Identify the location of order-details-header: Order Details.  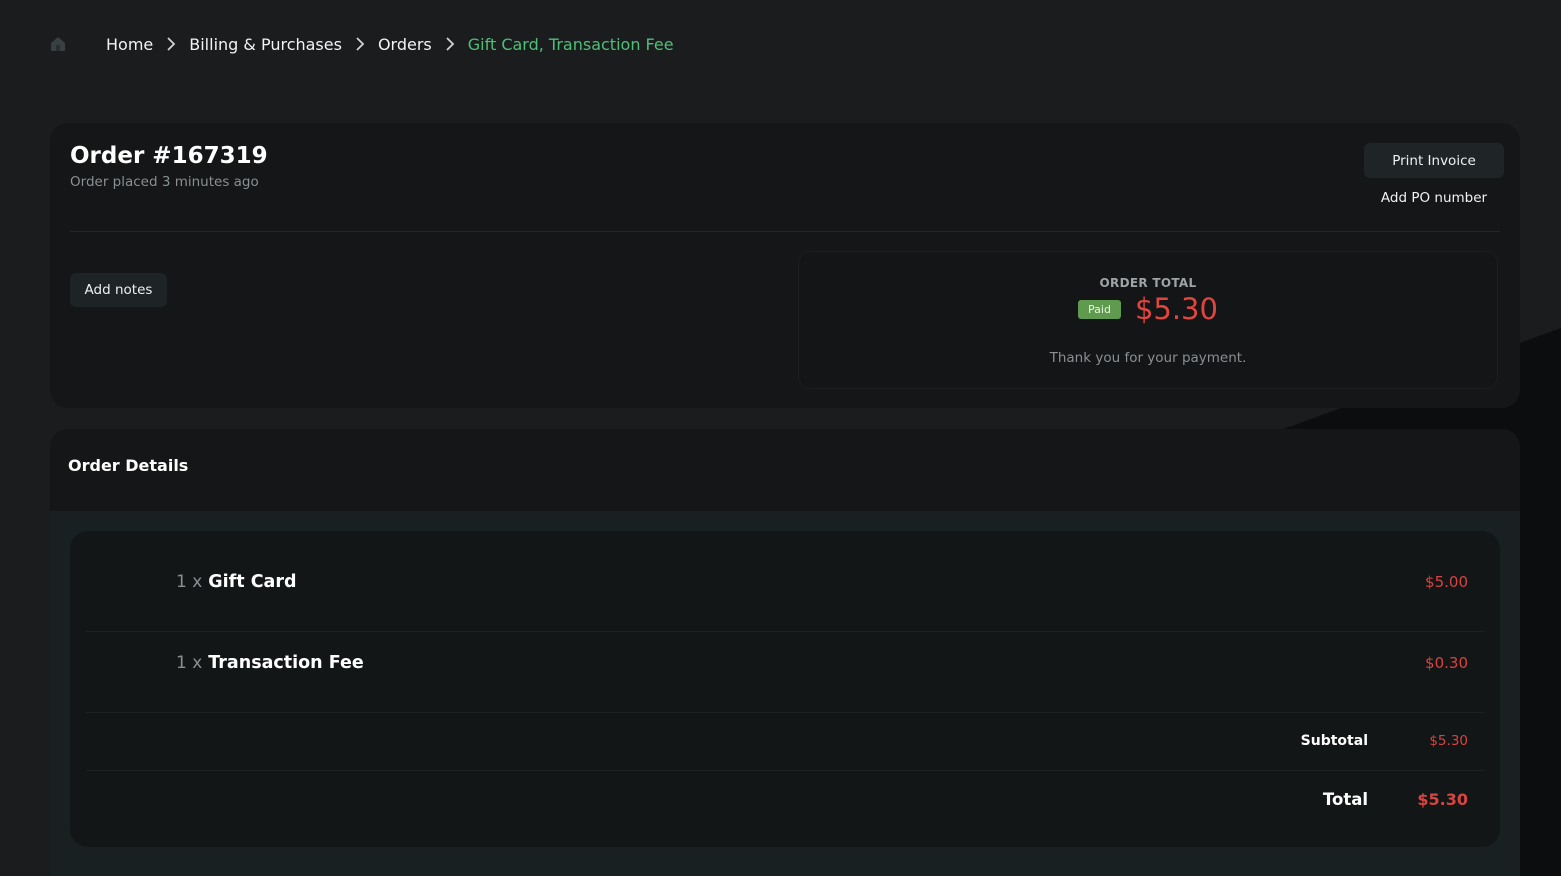
(785, 470).